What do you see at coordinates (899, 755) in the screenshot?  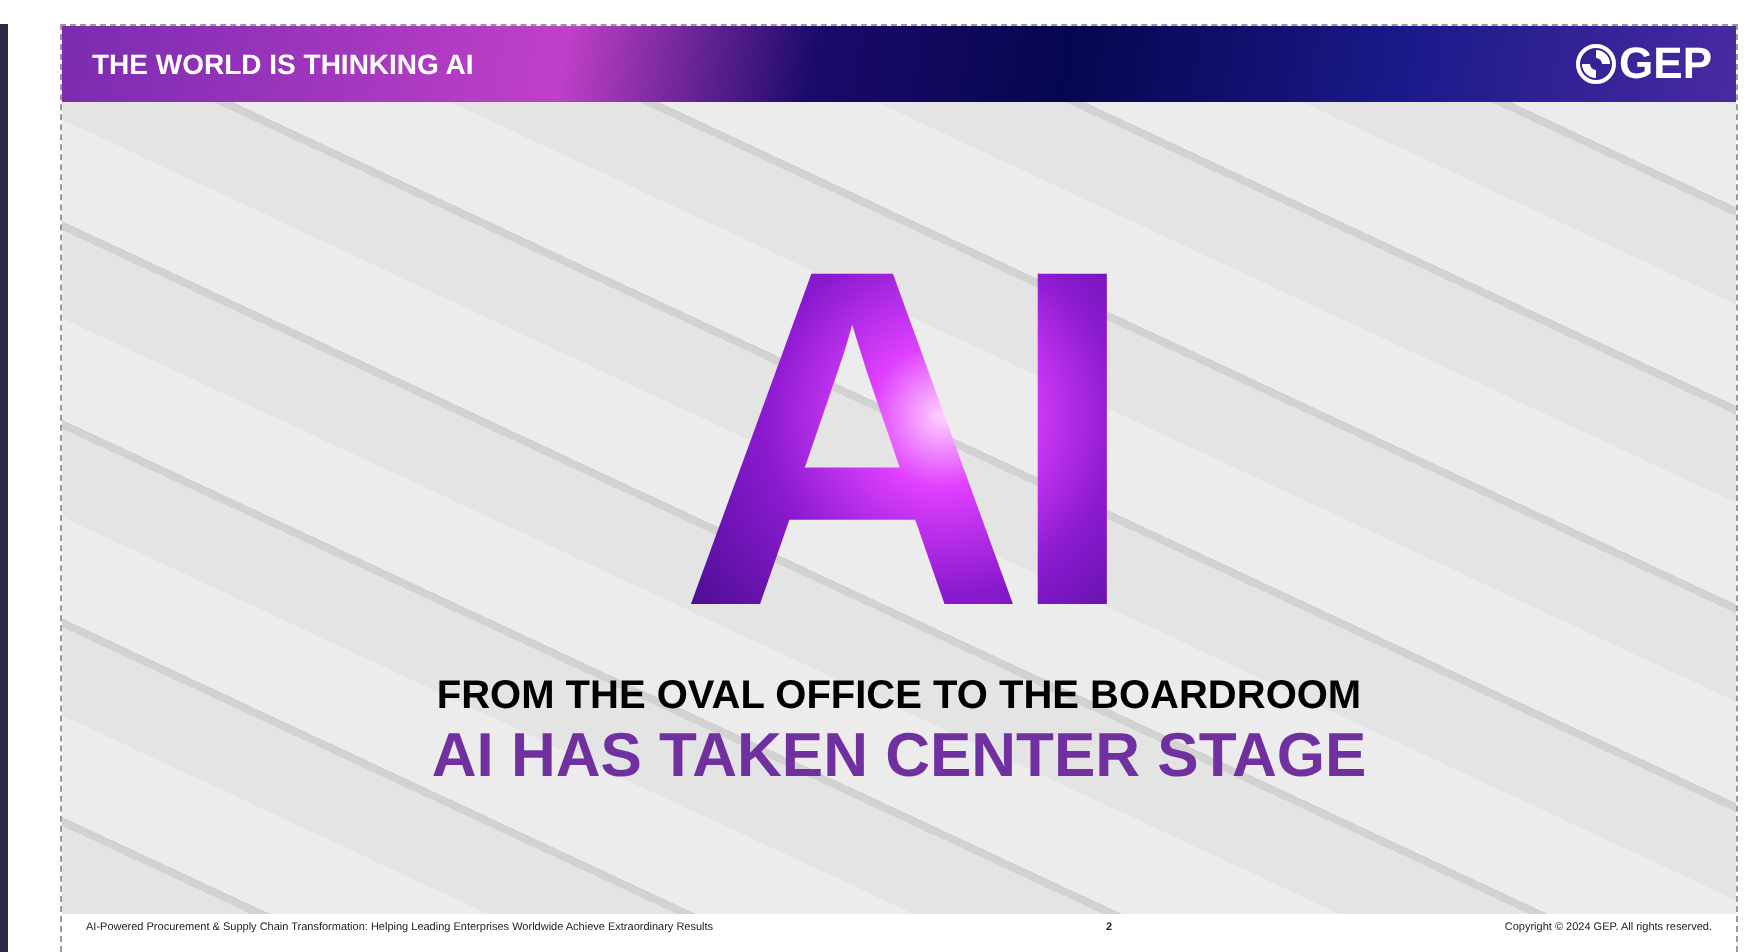 I see `headline: AI HAS TAKEN CENTER STAGE` at bounding box center [899, 755].